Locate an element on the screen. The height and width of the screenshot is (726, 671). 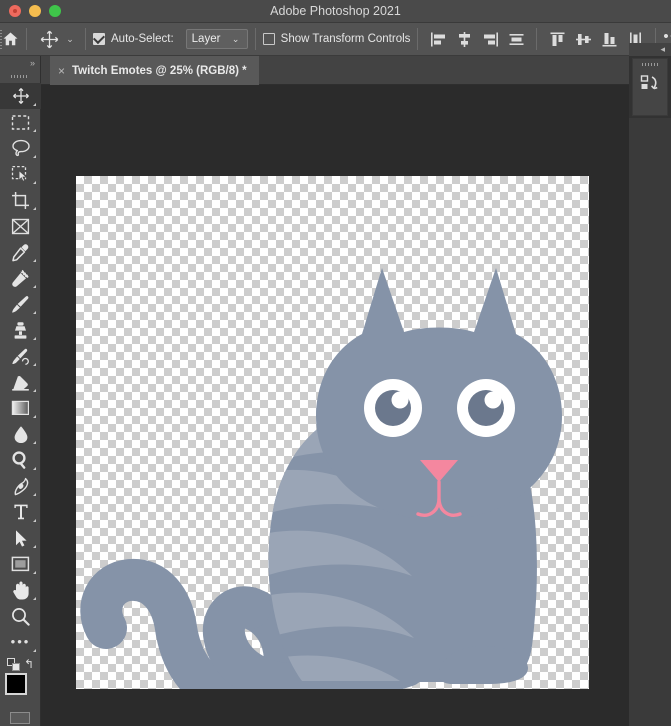
auto-select-value: Layer is located at coordinates (206, 39).